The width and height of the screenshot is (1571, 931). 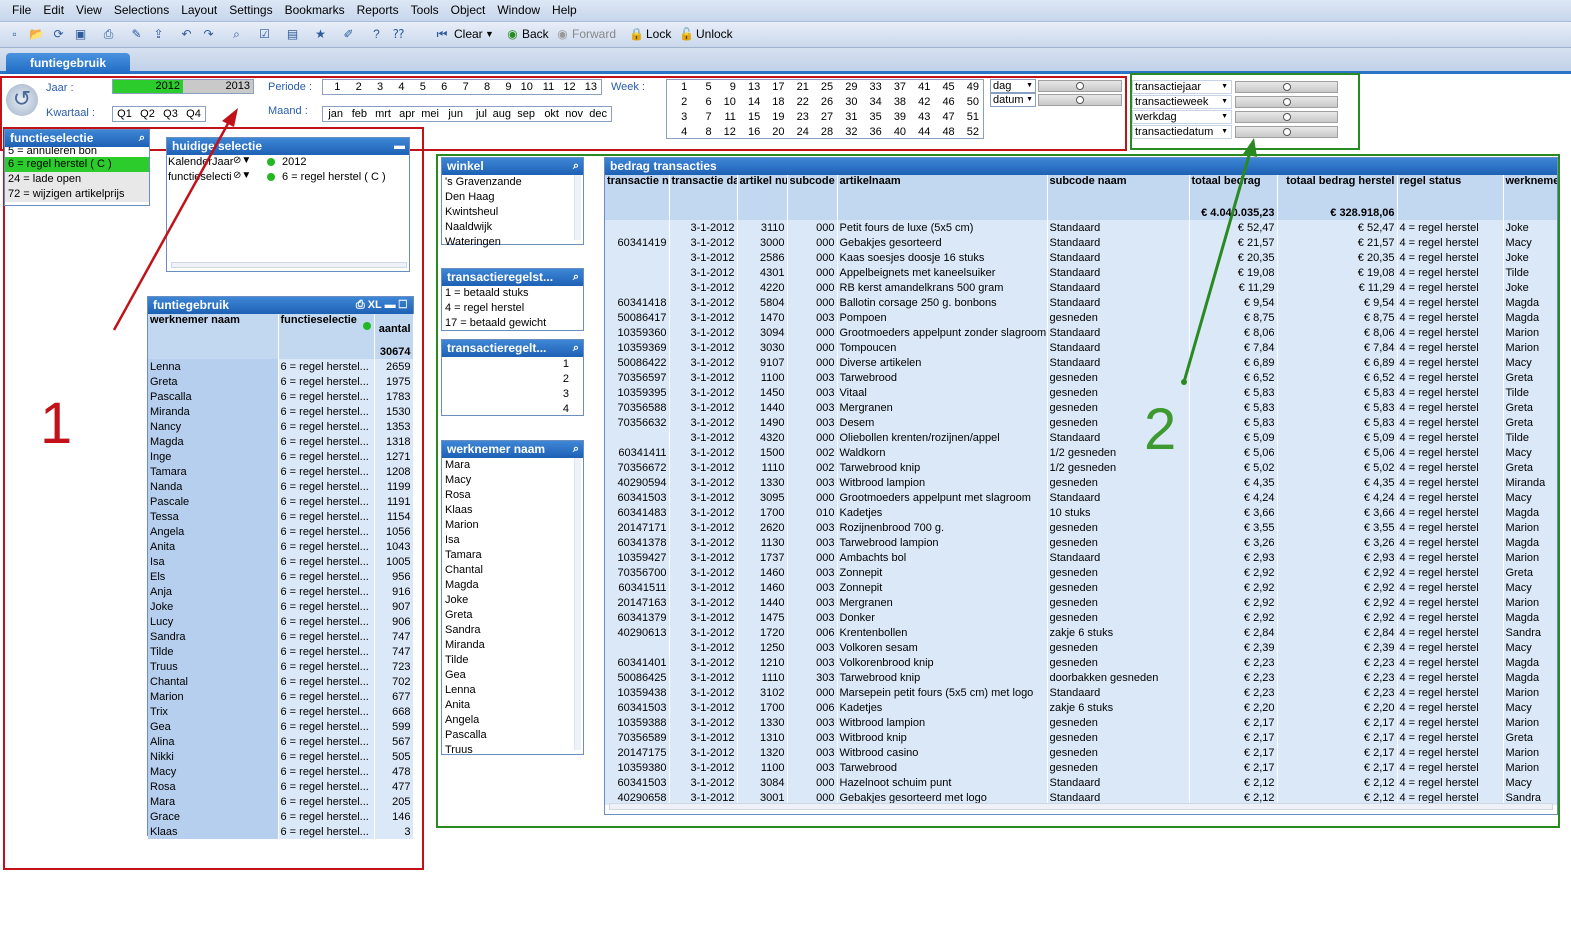 What do you see at coordinates (281, 576) in the screenshot?
I see `table-row: Els 6 = regel herstel... 956` at bounding box center [281, 576].